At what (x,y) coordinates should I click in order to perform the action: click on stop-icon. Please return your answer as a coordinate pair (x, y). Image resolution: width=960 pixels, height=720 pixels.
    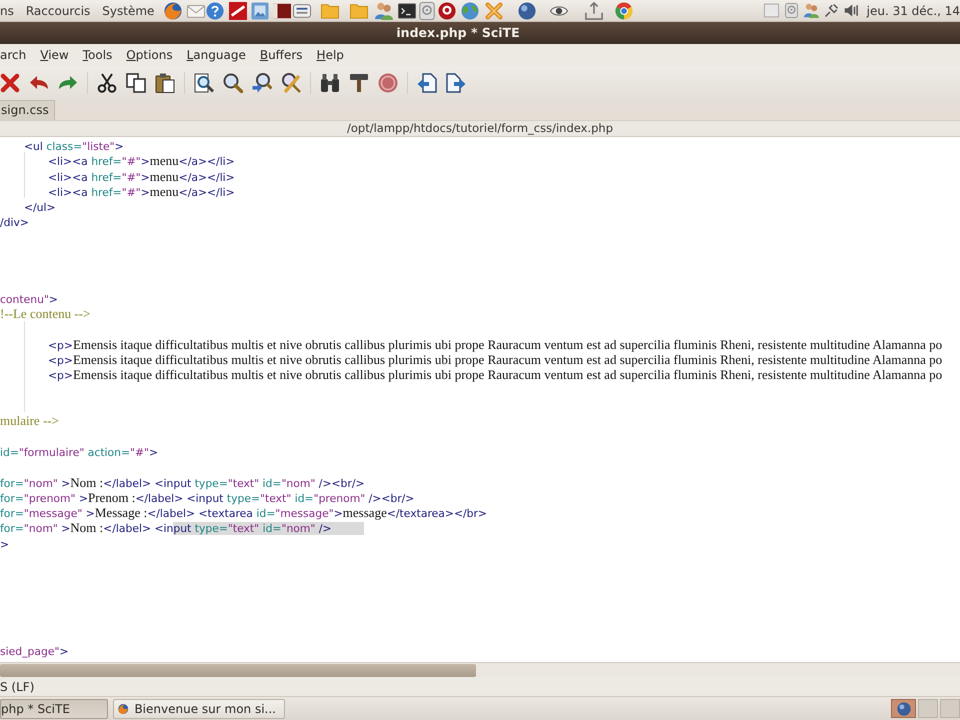
    Looking at the image, I should click on (388, 83).